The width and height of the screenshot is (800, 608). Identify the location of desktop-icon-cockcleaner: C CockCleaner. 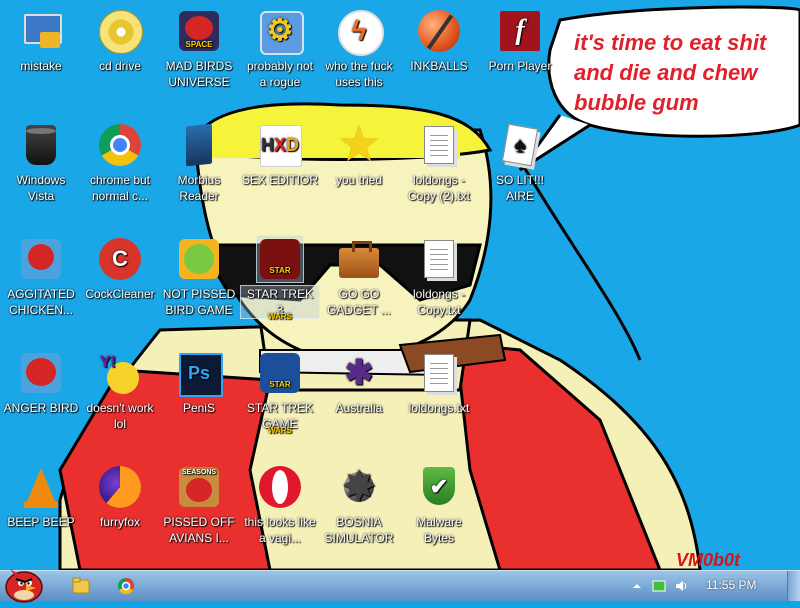
(120, 288).